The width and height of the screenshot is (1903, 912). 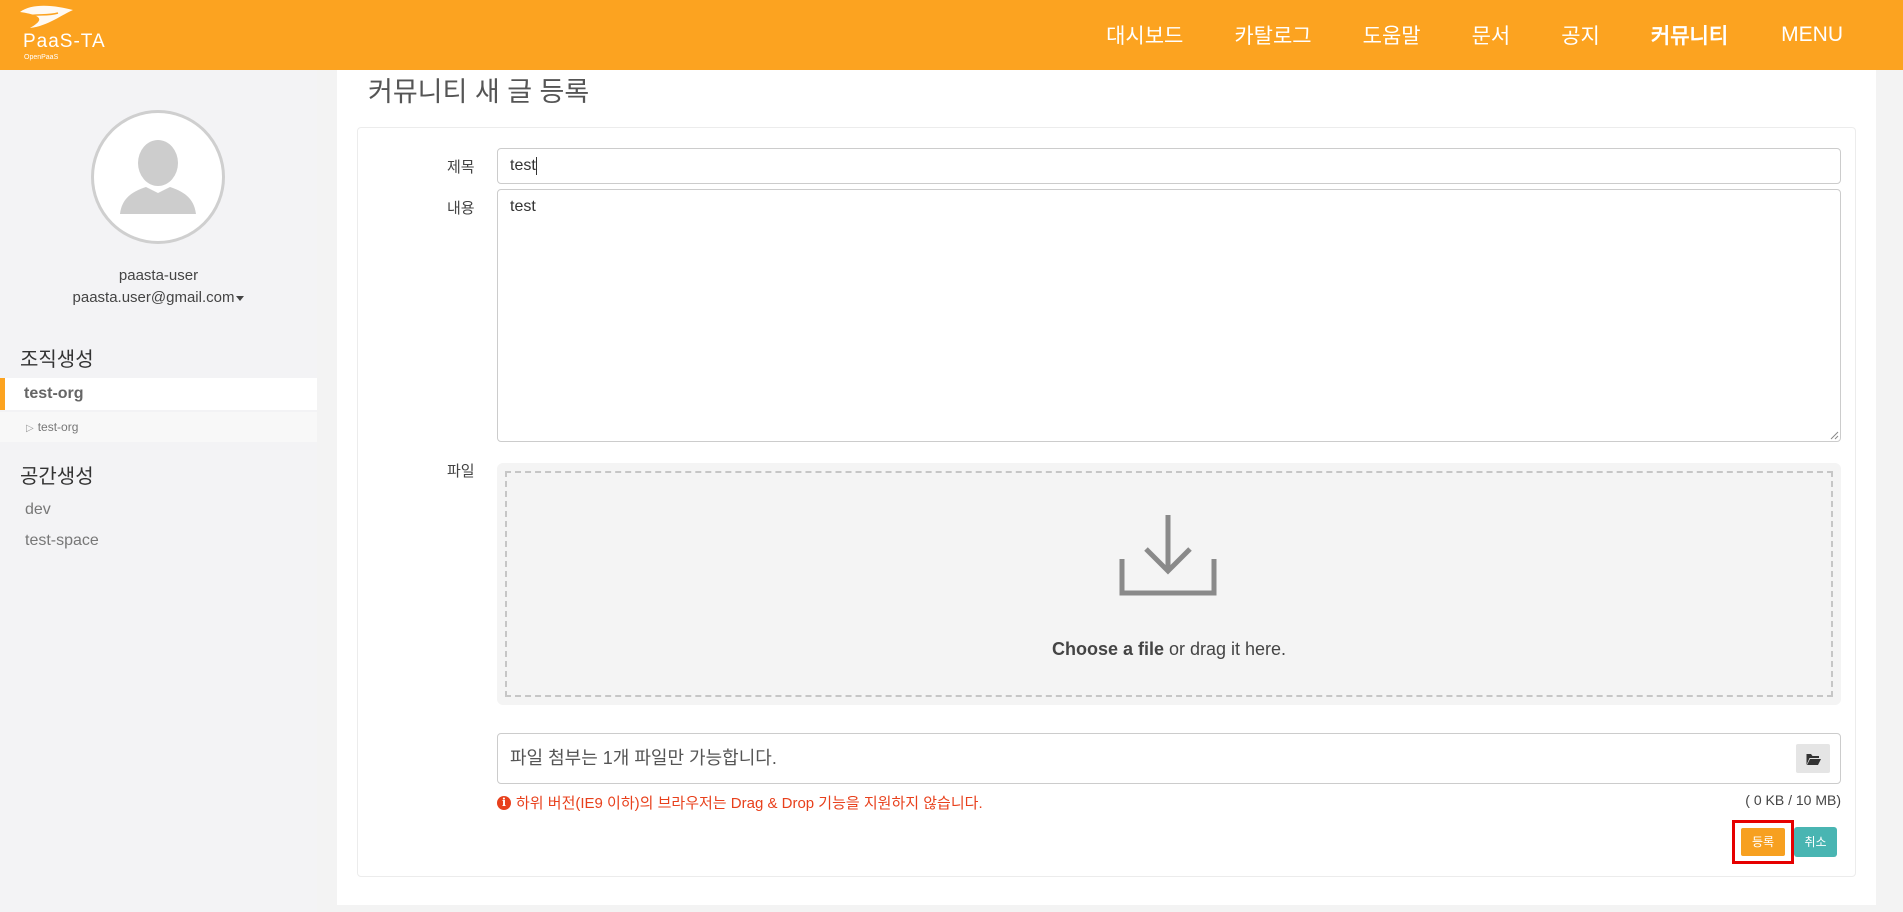 I want to click on dropzone-text: Choose a file or drag it here., so click(x=1169, y=649).